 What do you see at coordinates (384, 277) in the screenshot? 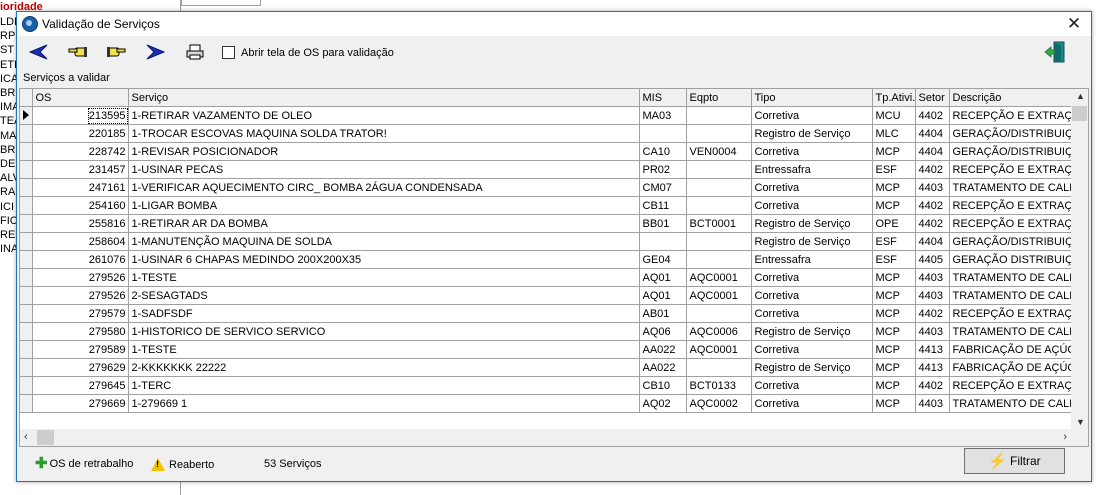
I see `cell-servico: 1-TESTE` at bounding box center [384, 277].